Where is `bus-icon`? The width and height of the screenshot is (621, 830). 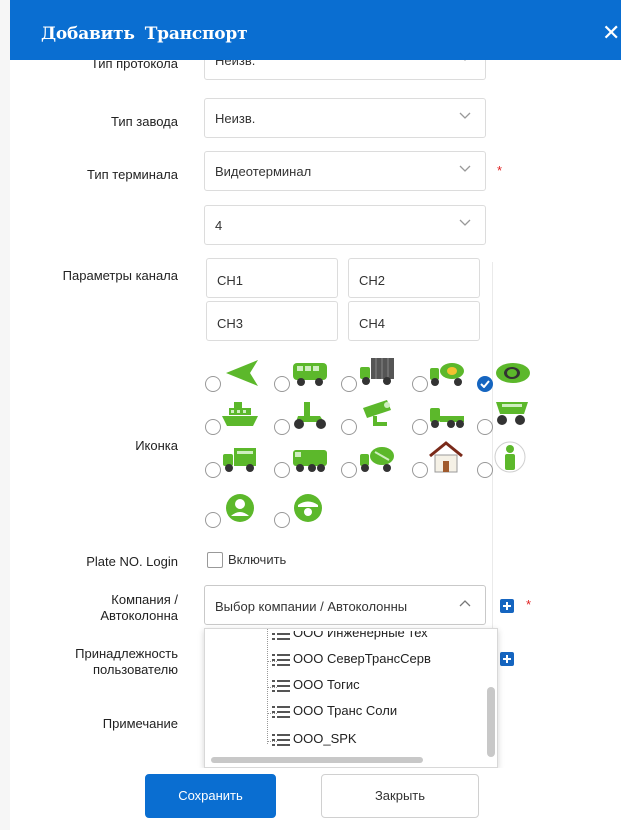
bus-icon is located at coordinates (310, 374).